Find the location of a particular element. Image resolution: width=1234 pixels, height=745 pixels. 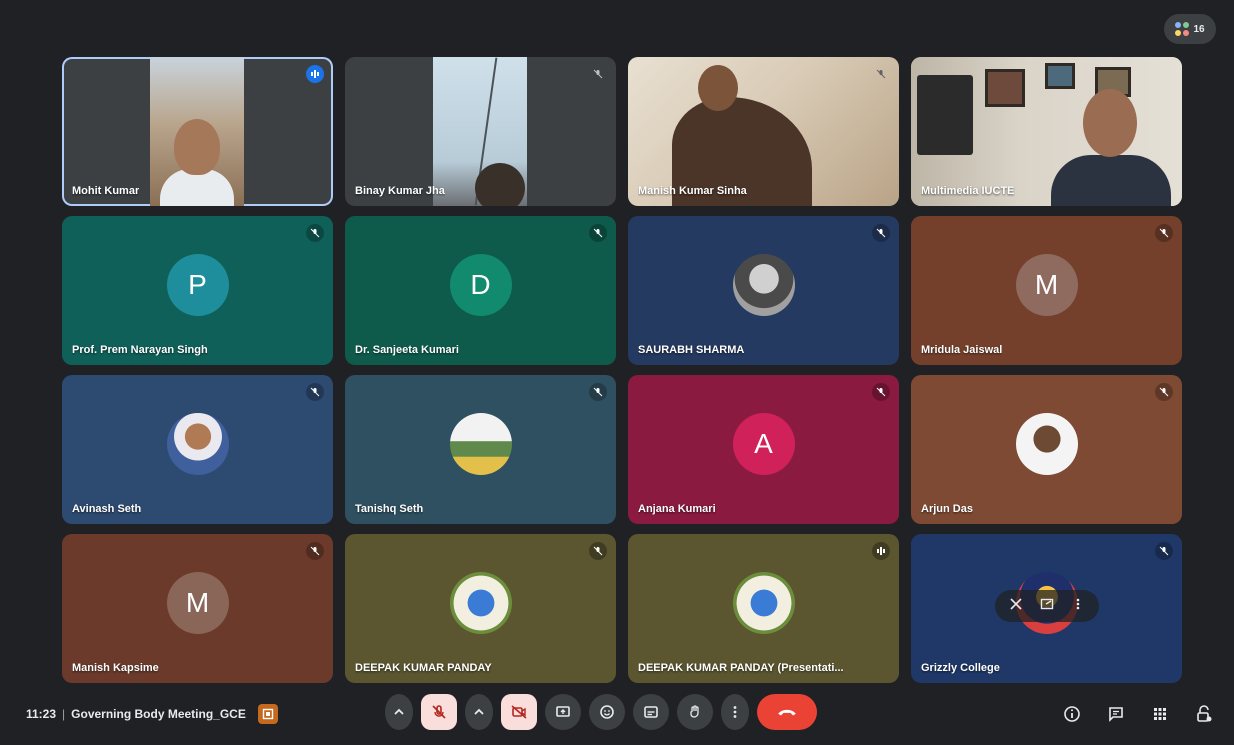

participant-tile: DEEPAK KUMAR PANDAY is located at coordinates (480, 608).